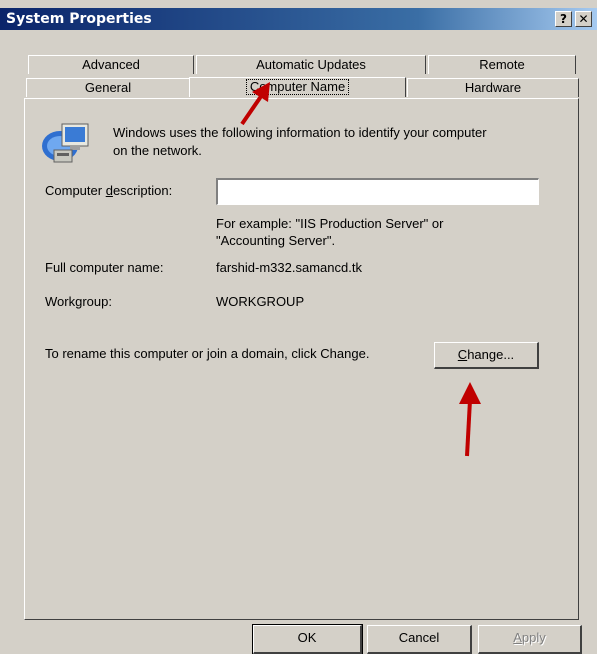 This screenshot has width=597, height=654. What do you see at coordinates (65, 143) in the screenshot?
I see `computer-network-icon` at bounding box center [65, 143].